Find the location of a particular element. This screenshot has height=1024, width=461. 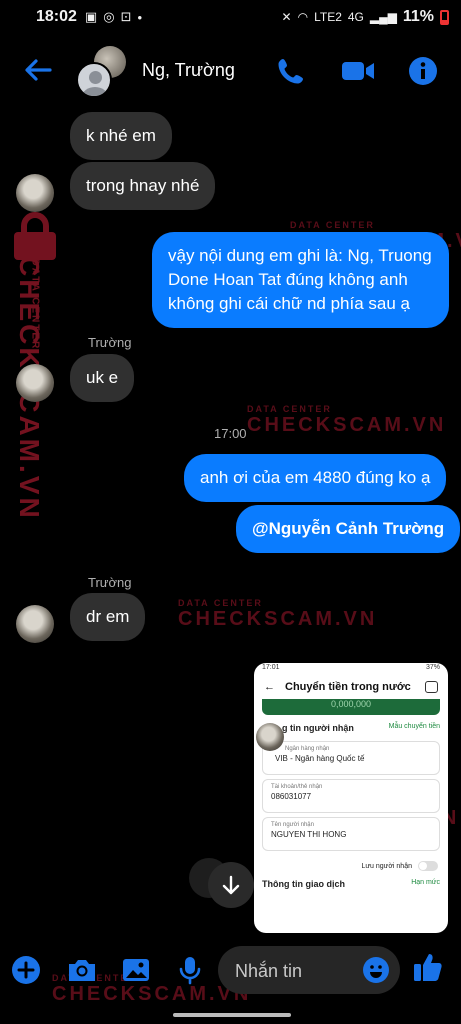

thumbs-up-icon is located at coordinates (428, 967).